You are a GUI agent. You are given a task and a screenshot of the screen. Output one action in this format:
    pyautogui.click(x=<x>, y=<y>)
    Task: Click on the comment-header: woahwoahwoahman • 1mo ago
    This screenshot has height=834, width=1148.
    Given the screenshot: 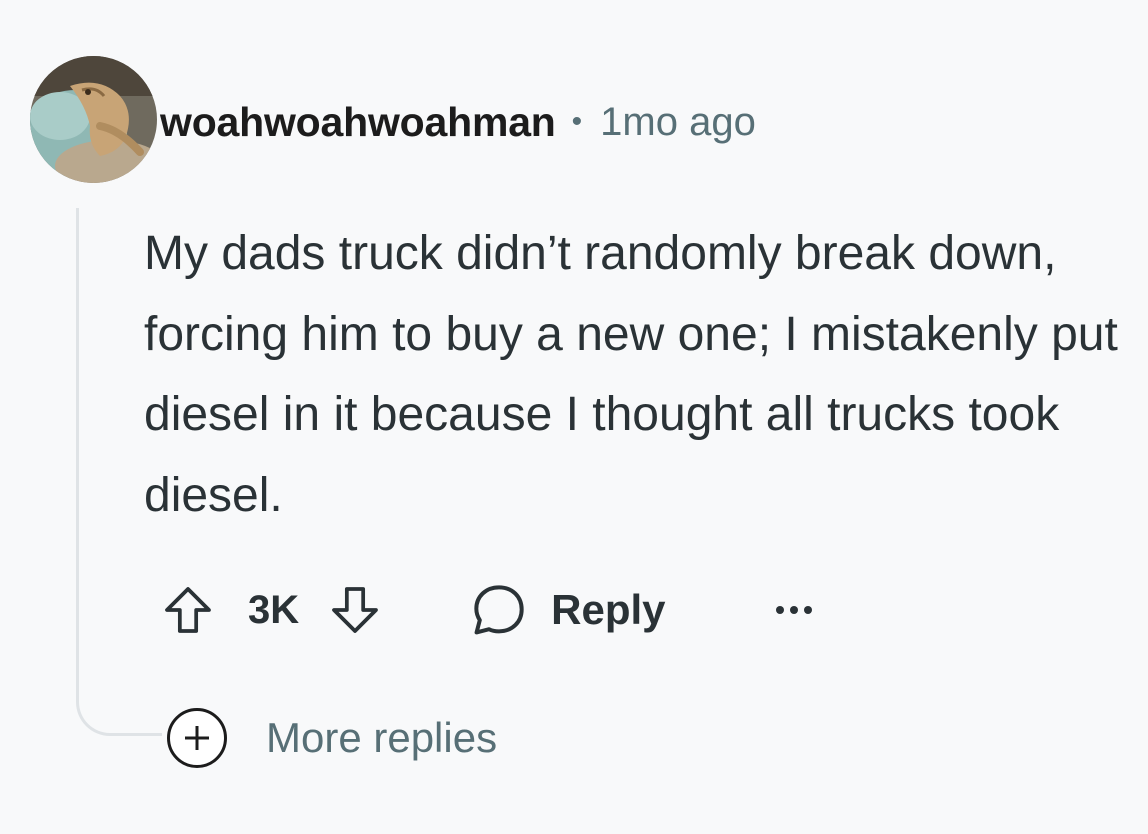 What is the action you would take?
    pyautogui.click(x=458, y=122)
    